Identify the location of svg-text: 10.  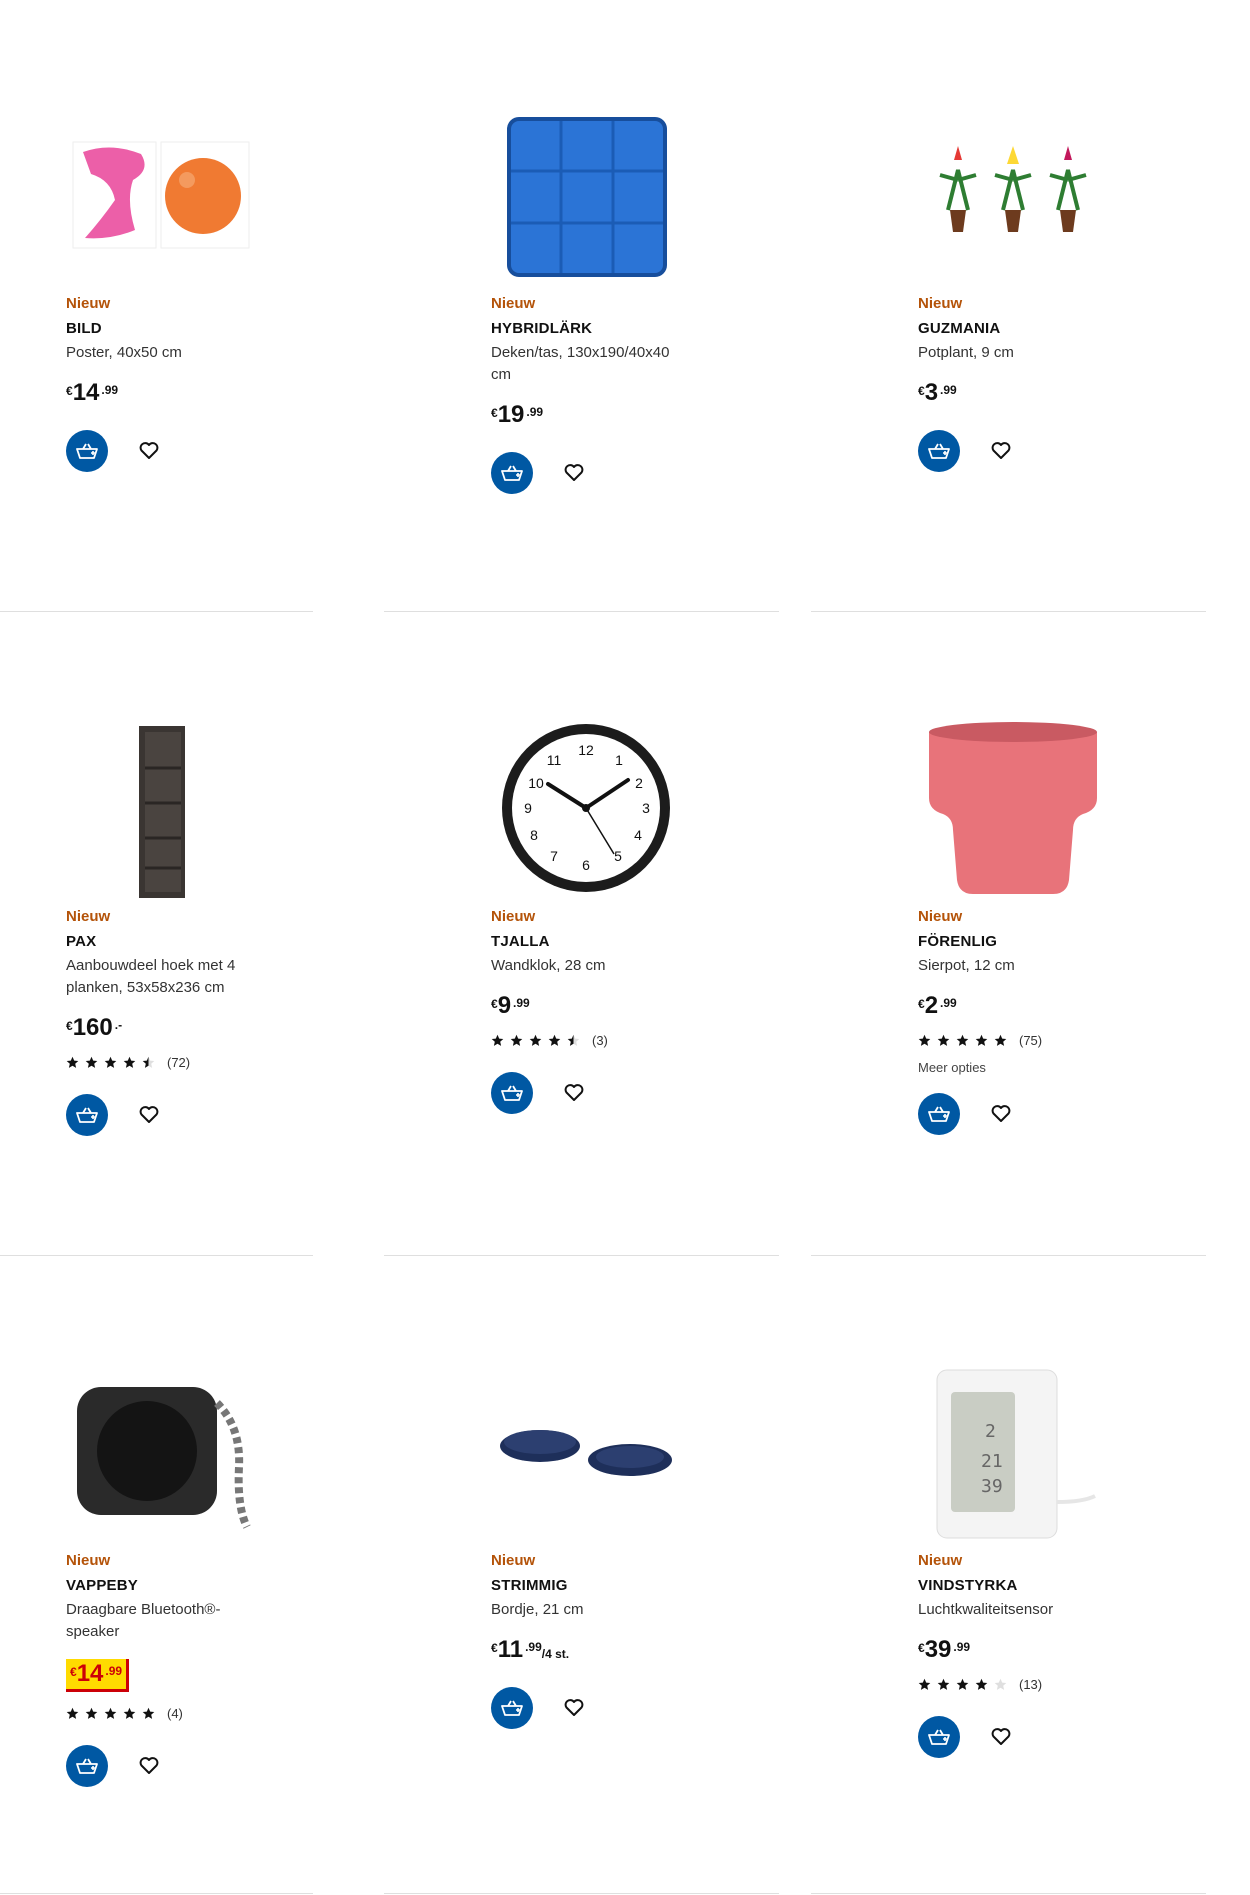
(536, 783).